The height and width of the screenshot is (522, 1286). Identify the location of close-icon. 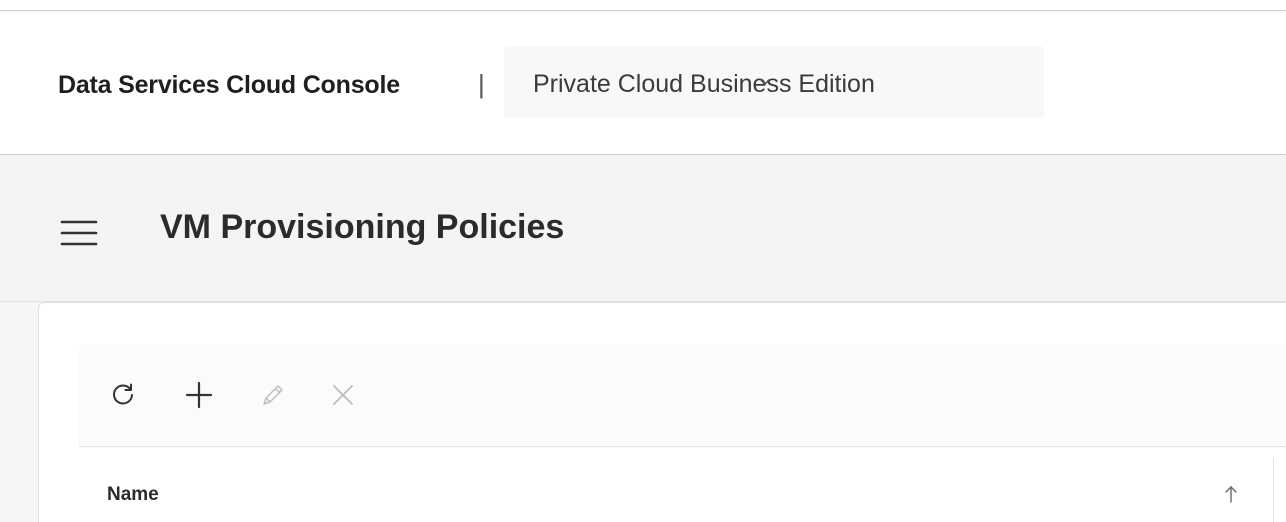
(343, 395).